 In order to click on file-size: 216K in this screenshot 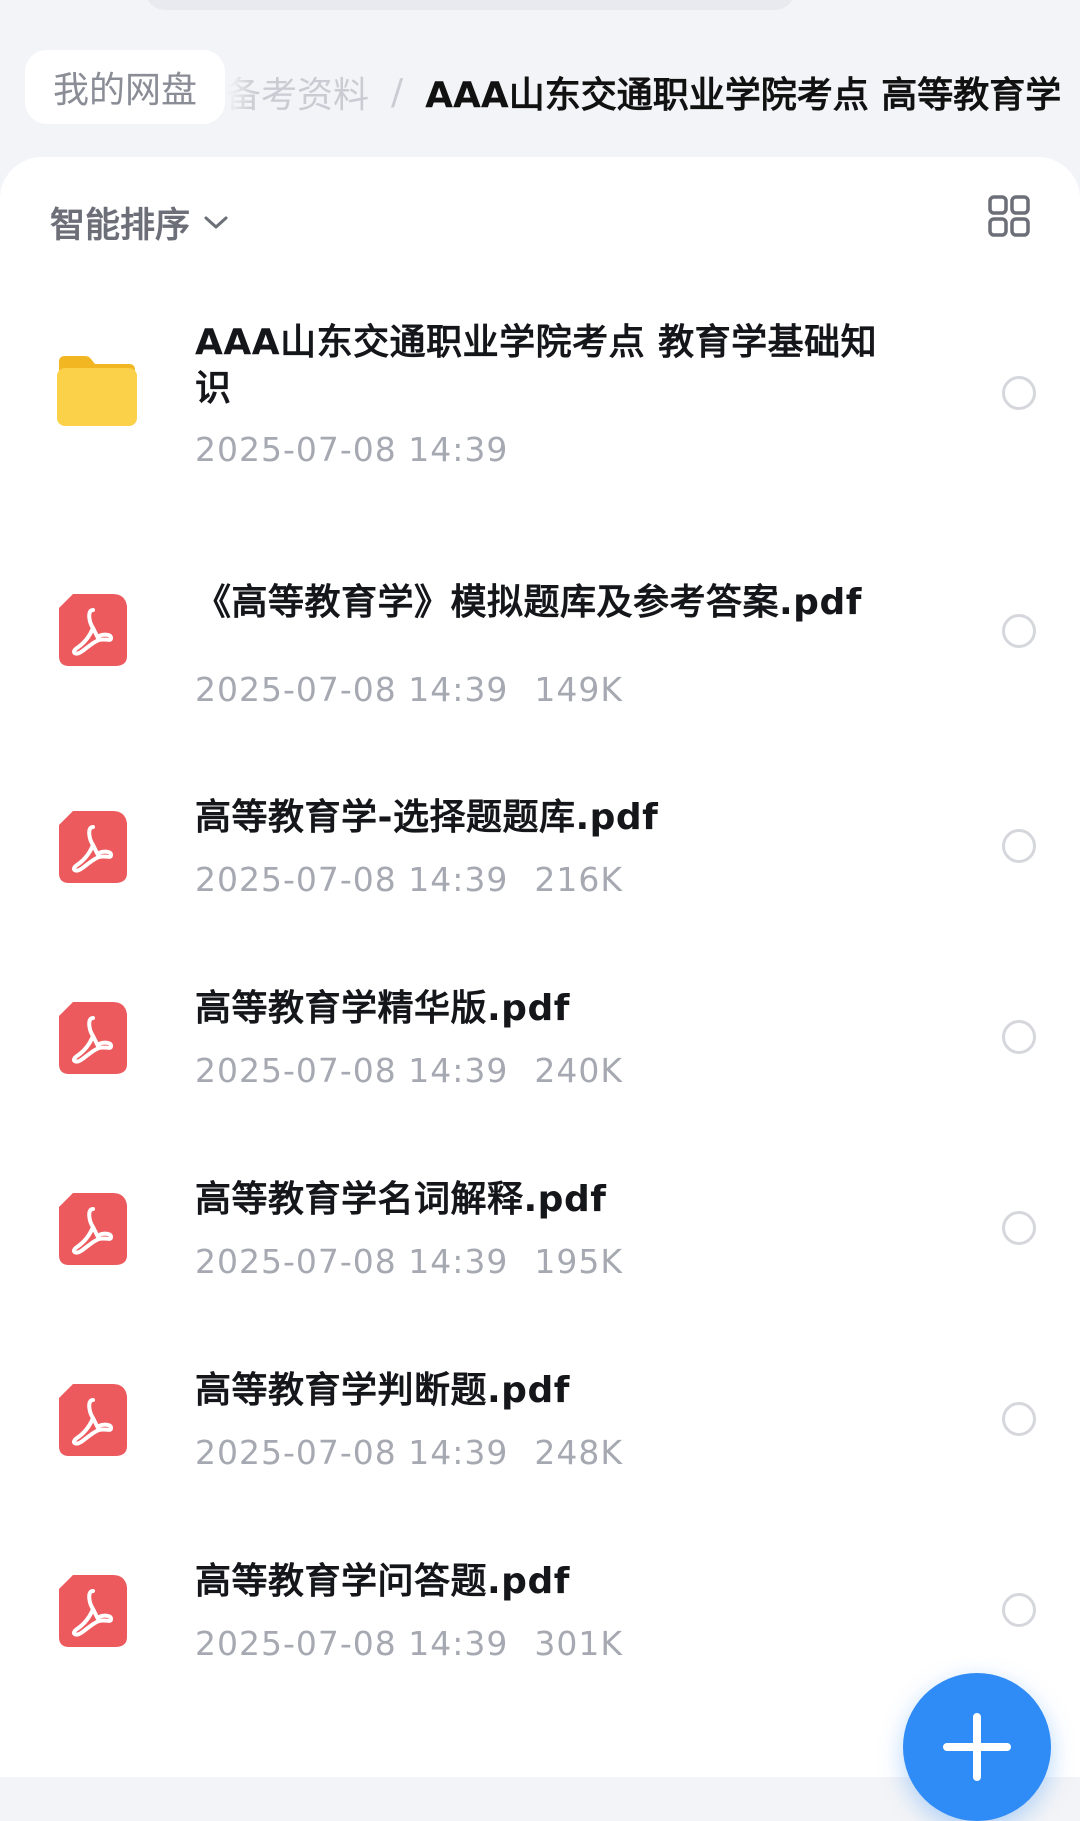, I will do `click(579, 879)`.